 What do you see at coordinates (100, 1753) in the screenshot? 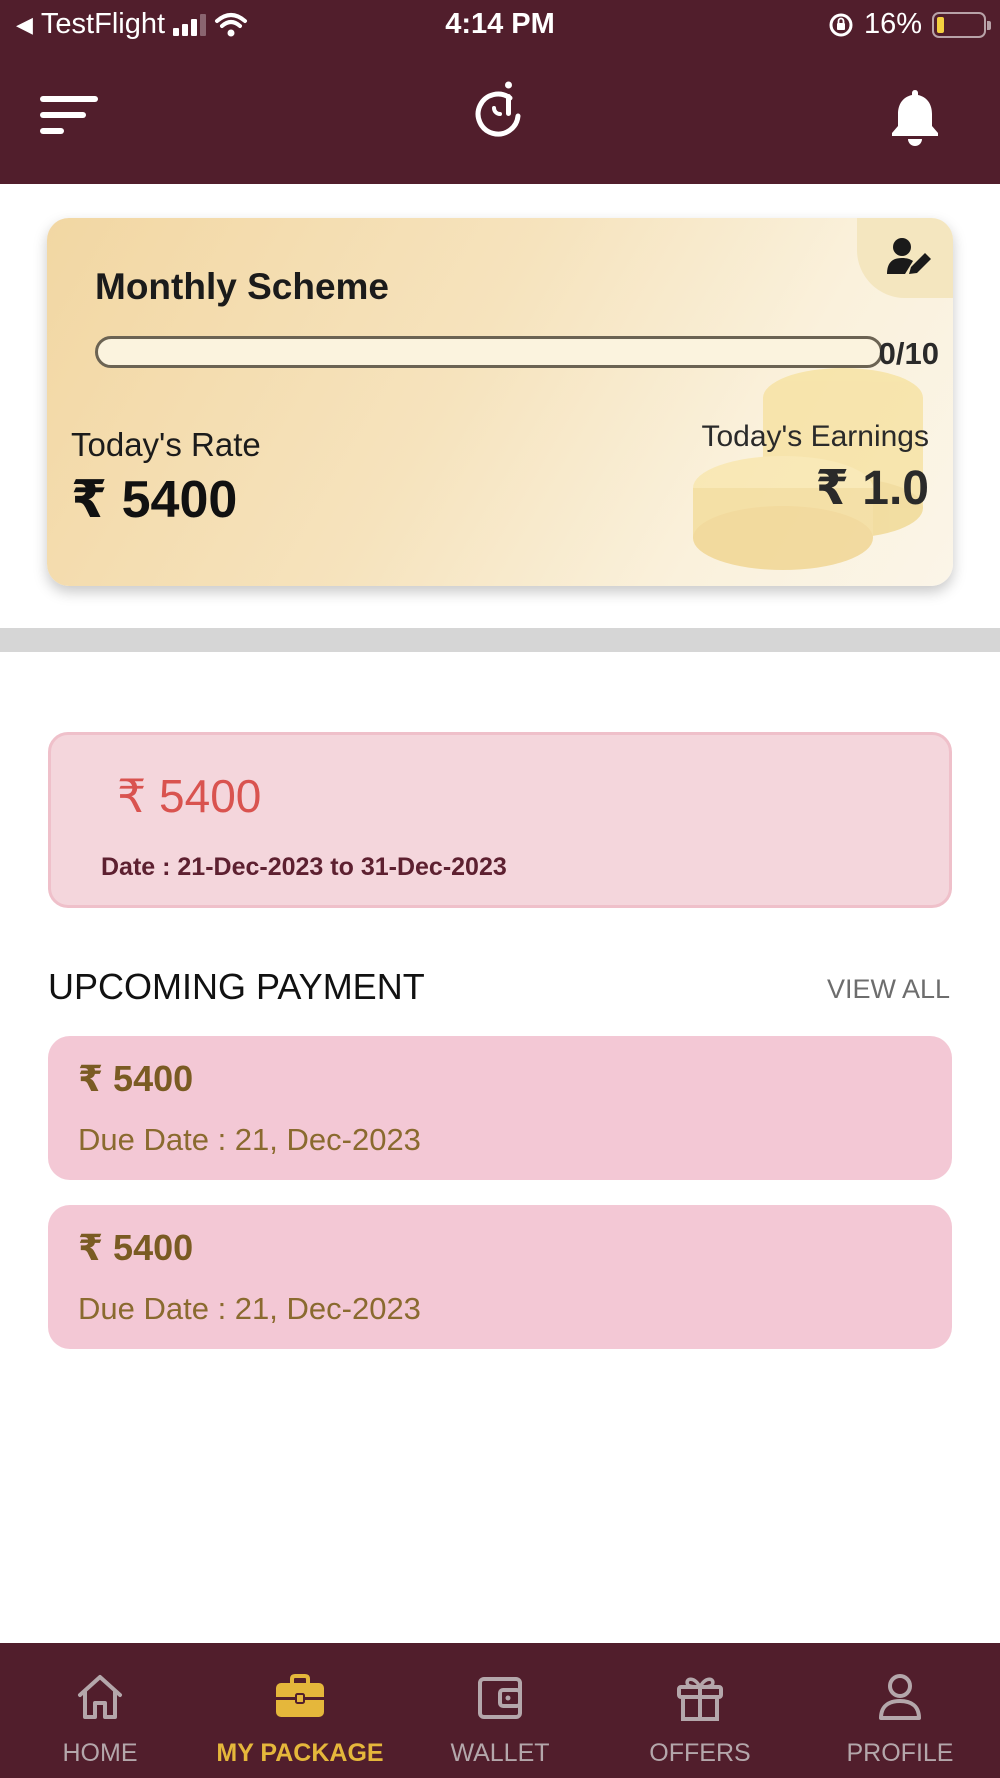
I see `nav-home-label: HOME` at bounding box center [100, 1753].